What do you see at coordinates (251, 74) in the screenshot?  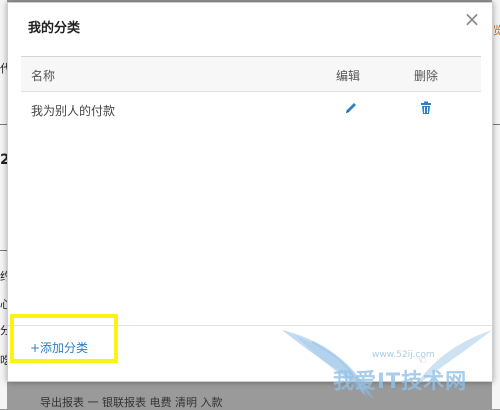 I see `table-header: 名称 编辑 删除` at bounding box center [251, 74].